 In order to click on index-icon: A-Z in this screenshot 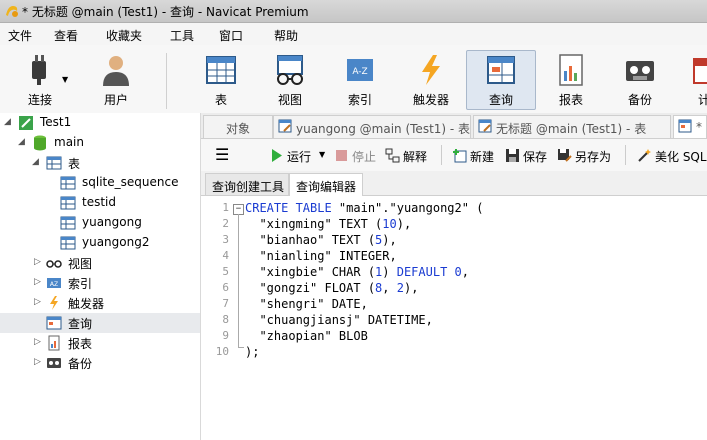, I will do `click(360, 70)`.